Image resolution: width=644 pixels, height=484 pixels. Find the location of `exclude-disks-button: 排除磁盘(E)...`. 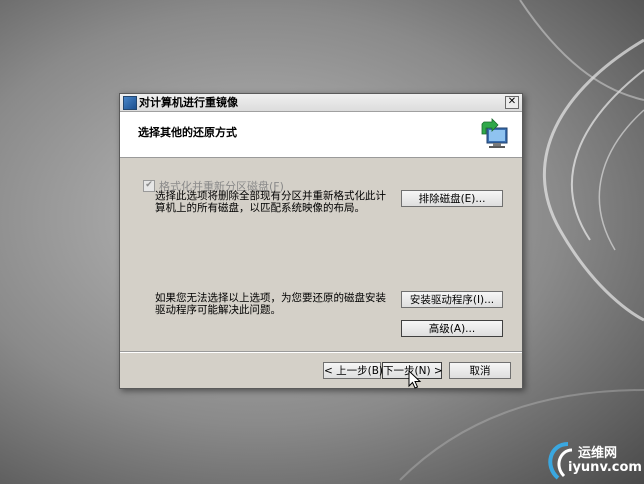

exclude-disks-button: 排除磁盘(E)... is located at coordinates (452, 198).